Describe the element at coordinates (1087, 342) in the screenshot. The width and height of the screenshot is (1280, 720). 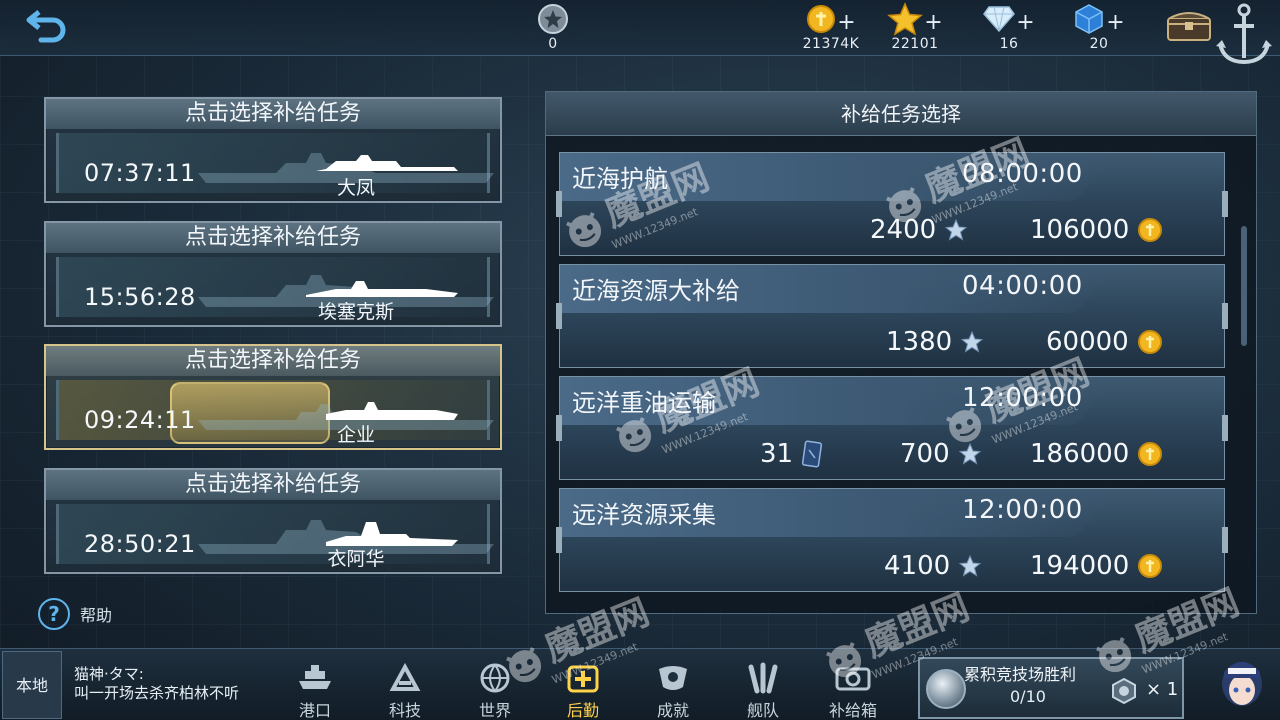
I see `gold-reward-value: 60000` at that location.